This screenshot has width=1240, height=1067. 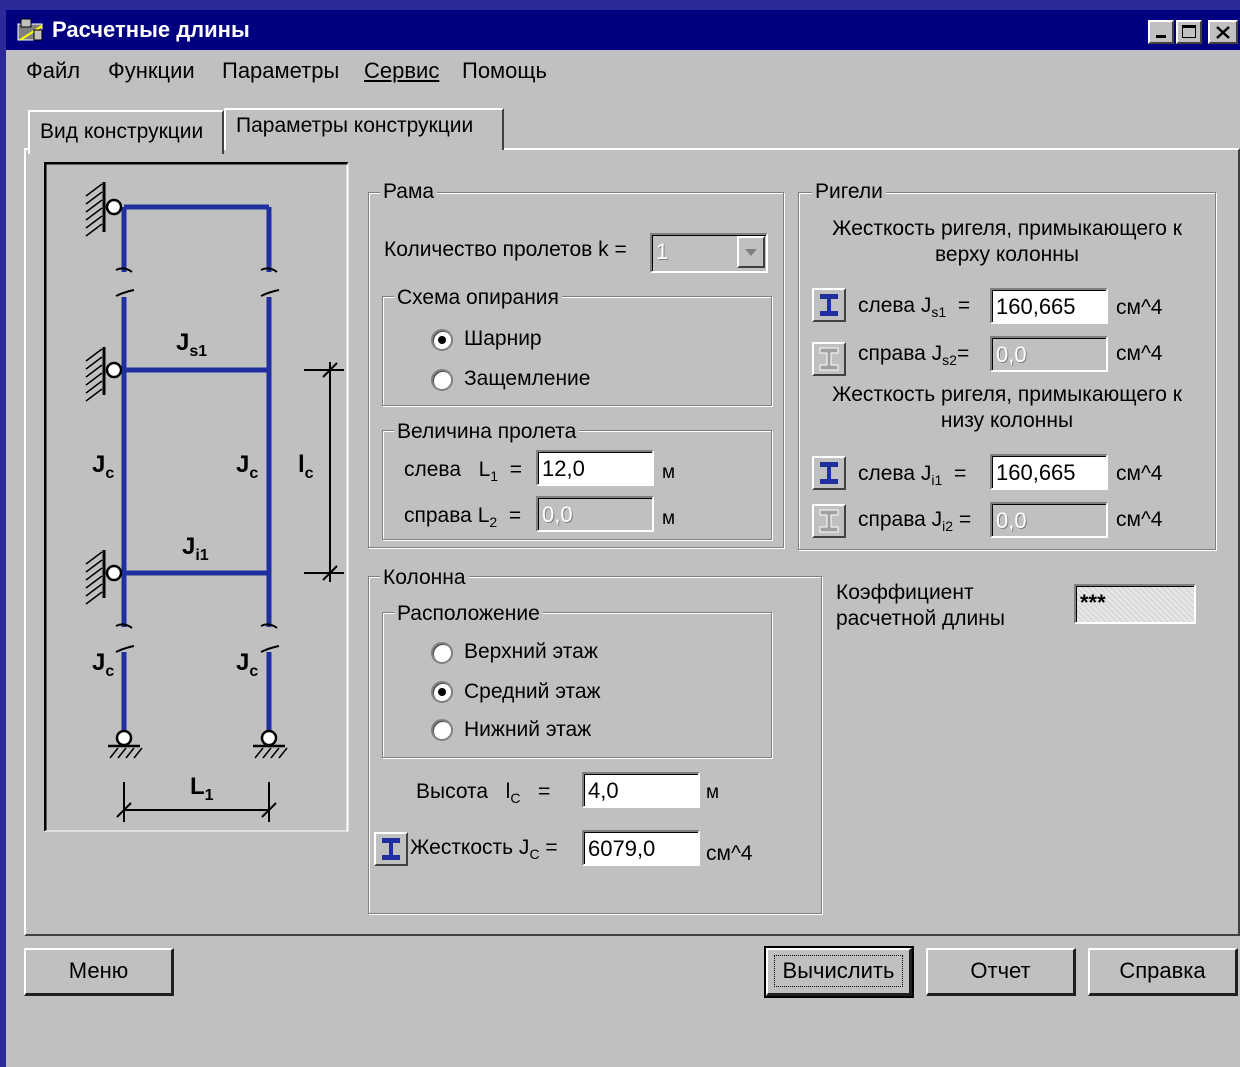 I want to click on report-button: Отчет, so click(x=1001, y=972).